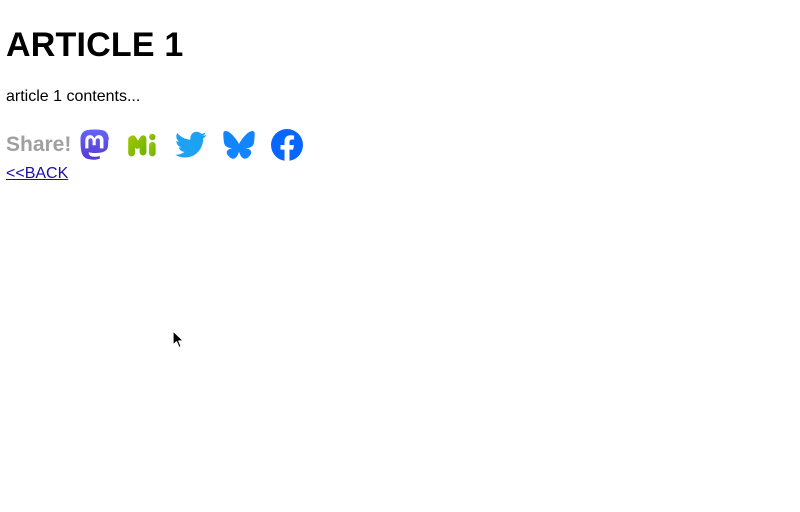  What do you see at coordinates (37, 174) in the screenshot?
I see `back-link: <<BACK` at bounding box center [37, 174].